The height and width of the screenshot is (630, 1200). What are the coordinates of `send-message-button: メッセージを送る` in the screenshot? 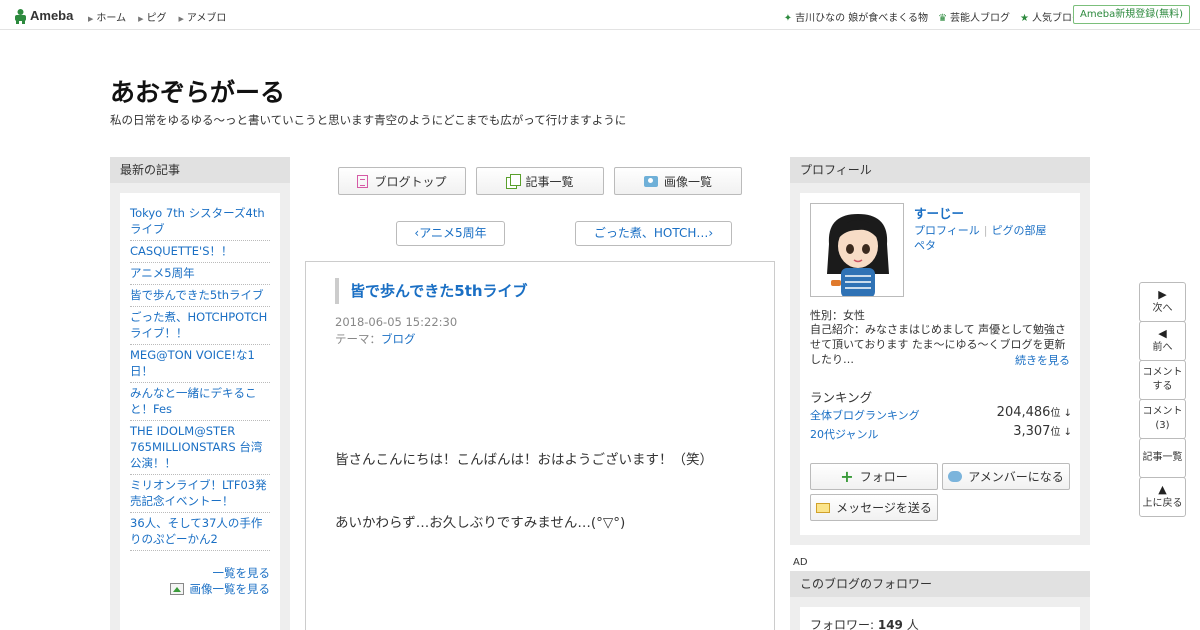 It's located at (874, 507).